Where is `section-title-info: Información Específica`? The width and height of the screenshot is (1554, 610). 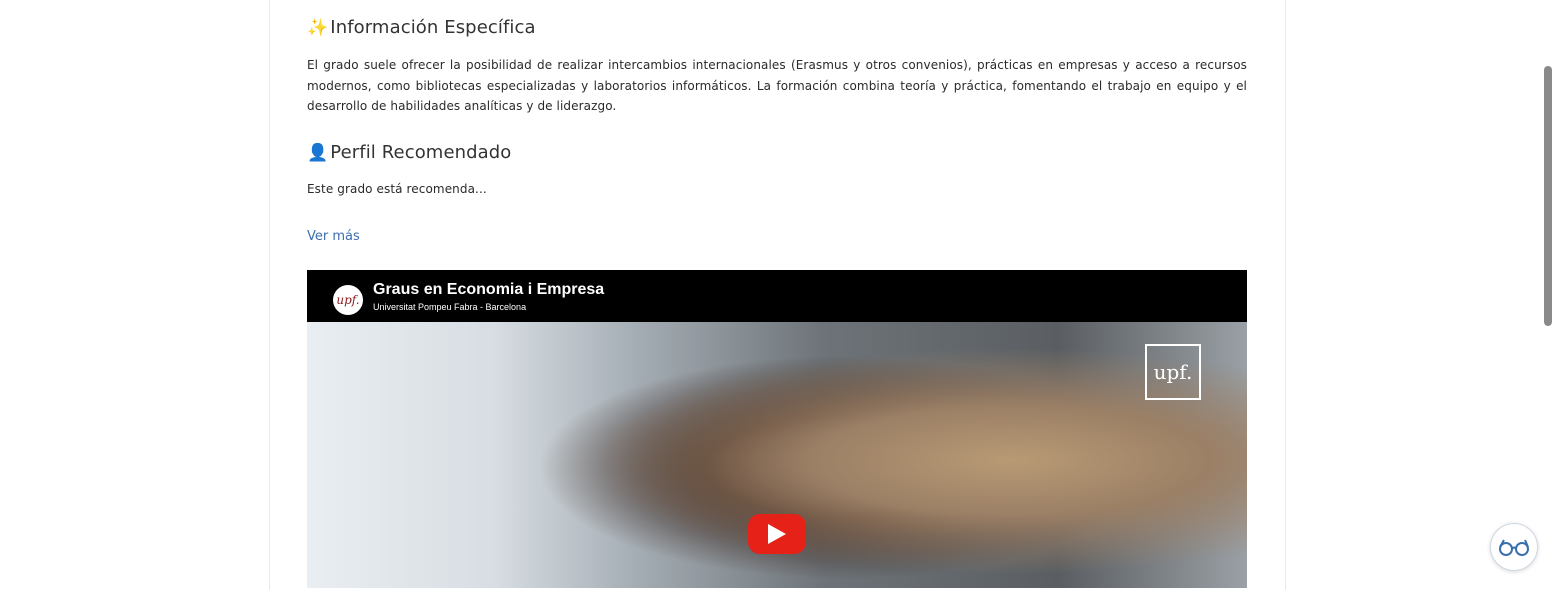
section-title-info: Información Específica is located at coordinates (433, 27).